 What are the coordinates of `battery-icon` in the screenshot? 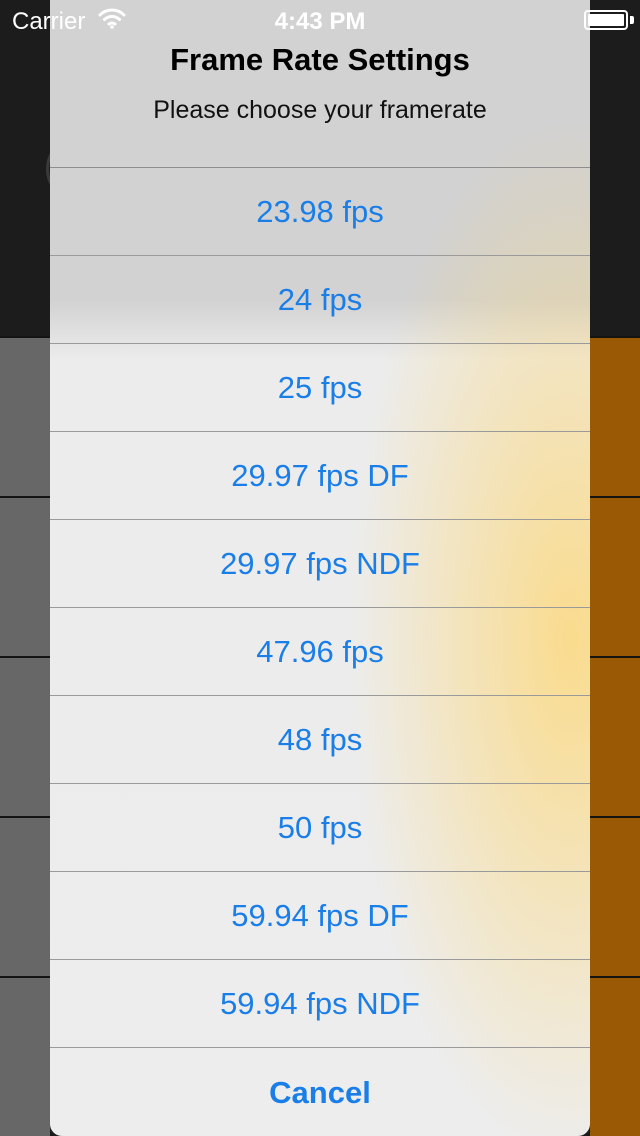 It's located at (606, 20).